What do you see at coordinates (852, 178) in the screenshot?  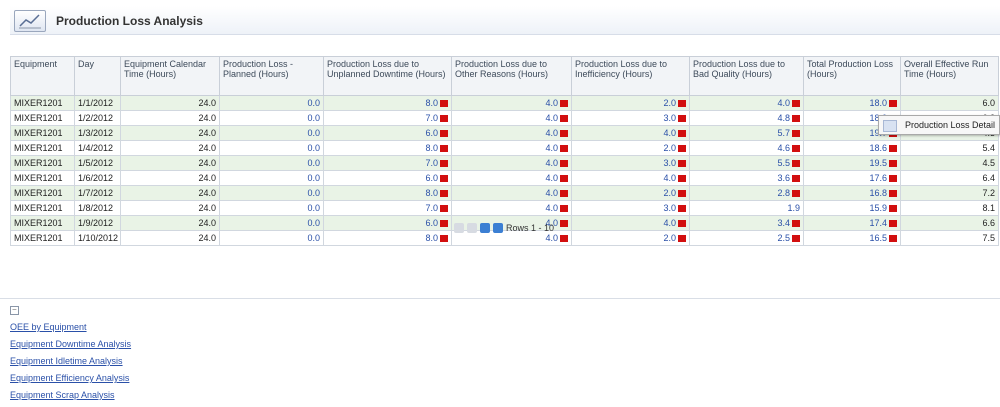 I see `table-cell: 17.6` at bounding box center [852, 178].